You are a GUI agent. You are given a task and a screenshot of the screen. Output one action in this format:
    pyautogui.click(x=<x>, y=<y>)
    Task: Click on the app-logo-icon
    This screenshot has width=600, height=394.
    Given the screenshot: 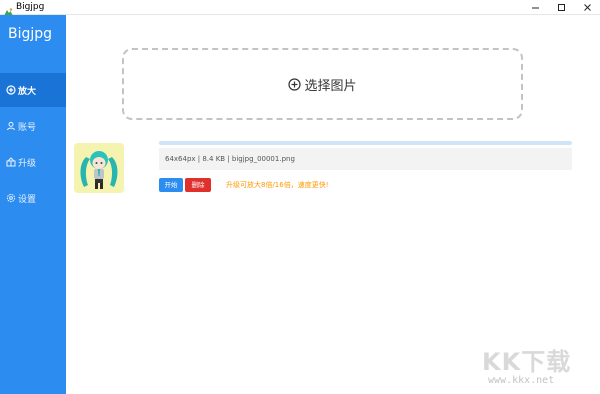 What is the action you would take?
    pyautogui.click(x=8, y=9)
    